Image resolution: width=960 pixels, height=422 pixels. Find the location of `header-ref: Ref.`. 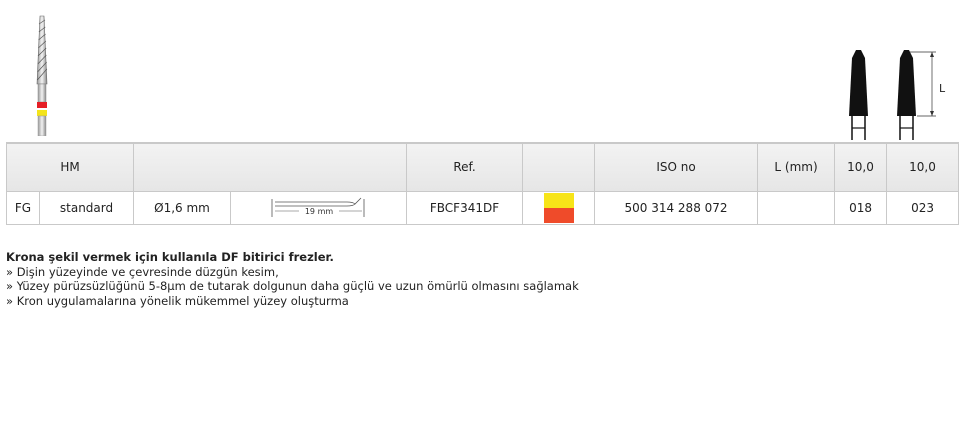

header-ref: Ref. is located at coordinates (465, 167).